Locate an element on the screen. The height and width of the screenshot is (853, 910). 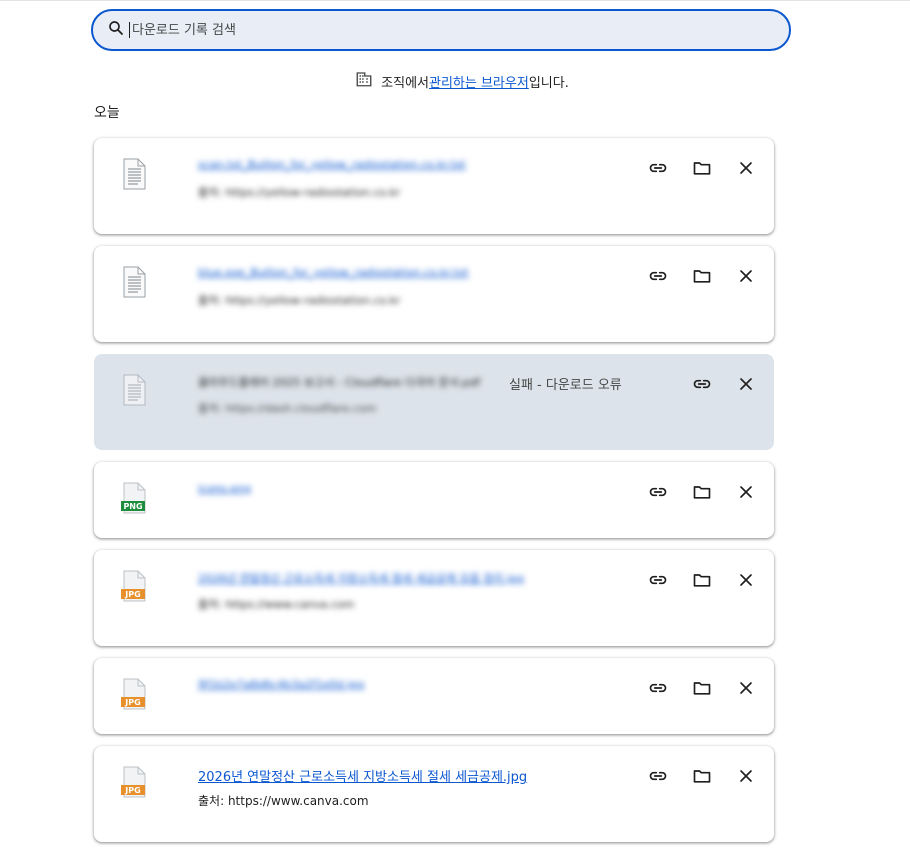
svg-text: PNG is located at coordinates (132, 506).